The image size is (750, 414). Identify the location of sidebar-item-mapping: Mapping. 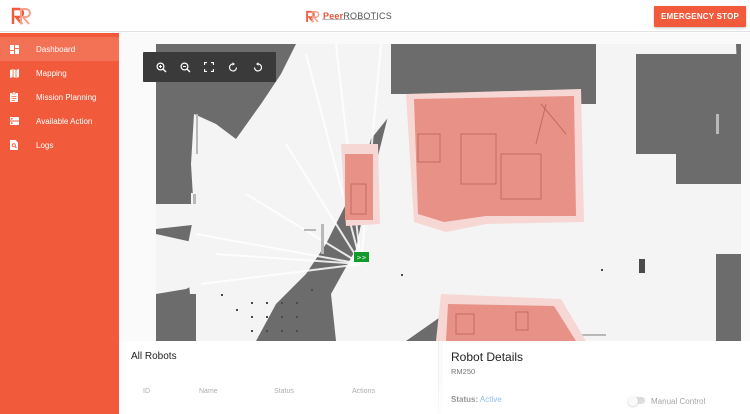
(59, 73).